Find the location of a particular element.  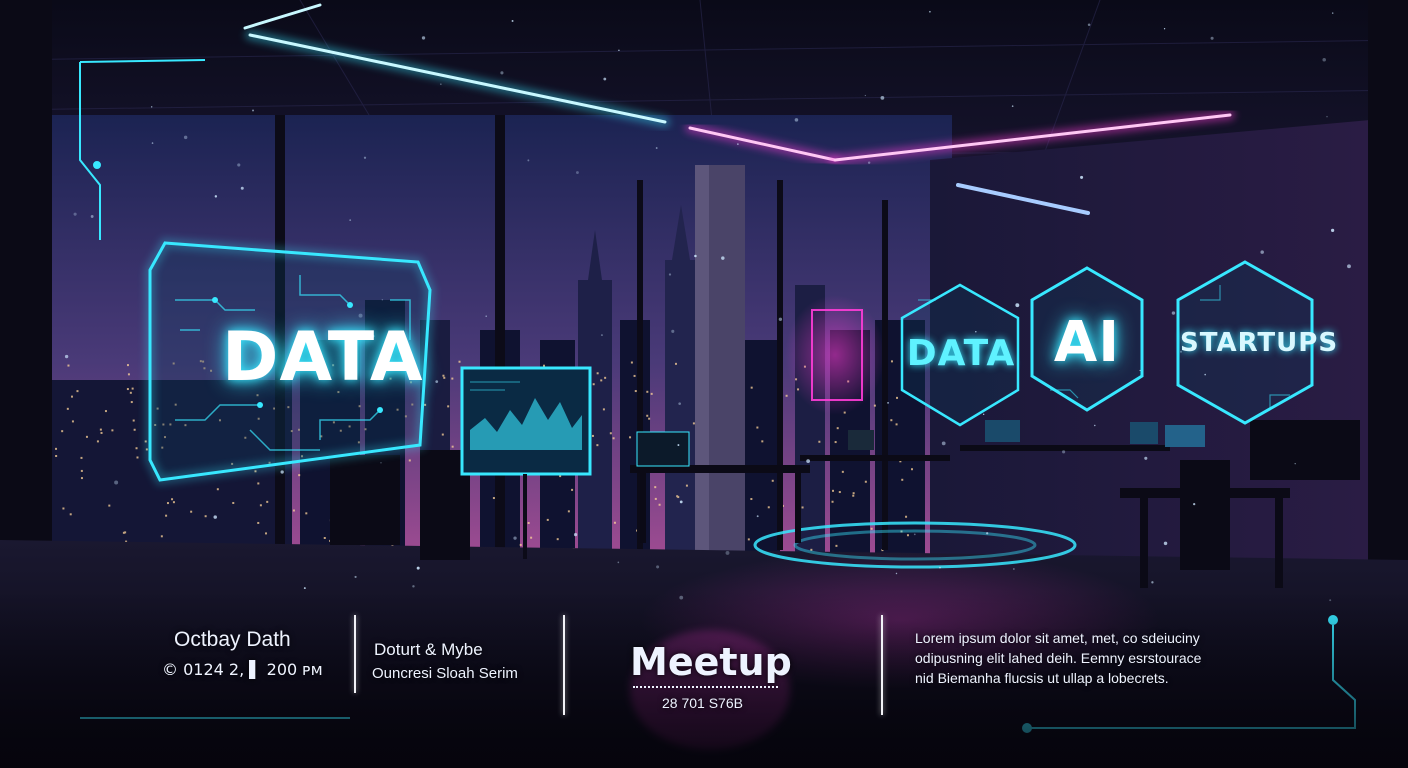

event-code: 28 701 S76B is located at coordinates (702, 703).